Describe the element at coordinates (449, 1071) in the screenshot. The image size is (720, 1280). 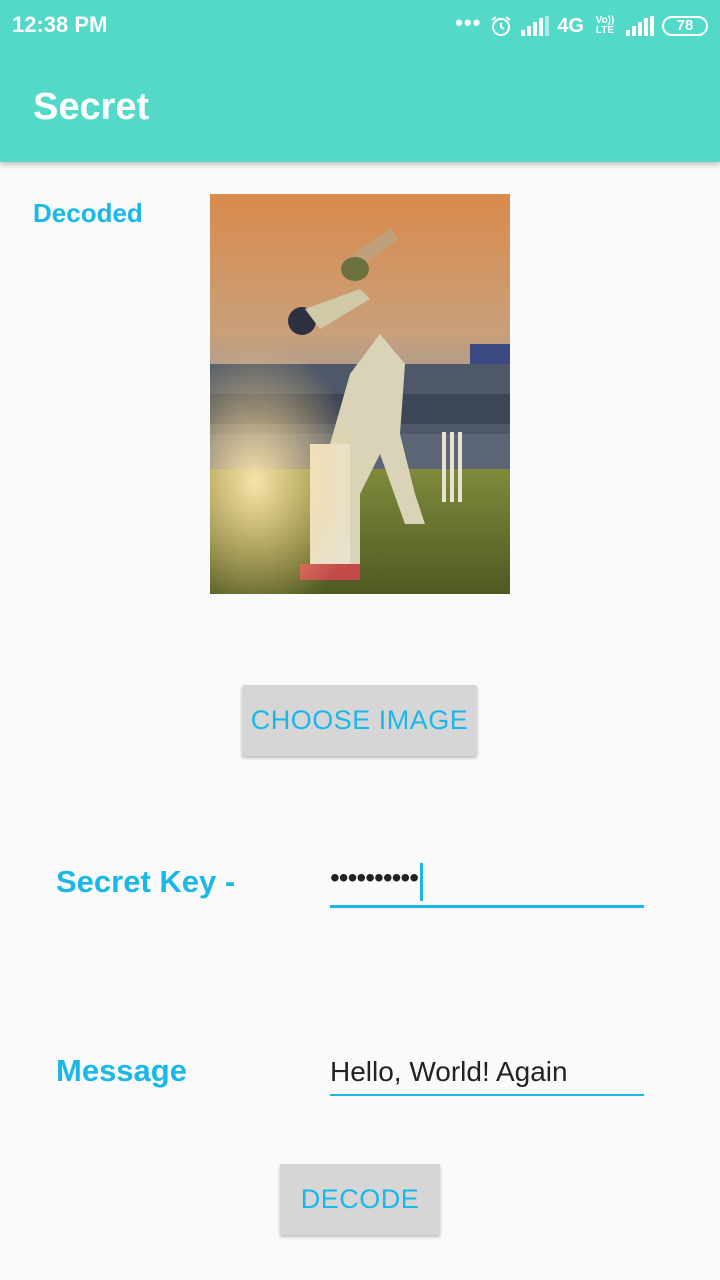
I see `message-value: Hello, World! Again` at that location.